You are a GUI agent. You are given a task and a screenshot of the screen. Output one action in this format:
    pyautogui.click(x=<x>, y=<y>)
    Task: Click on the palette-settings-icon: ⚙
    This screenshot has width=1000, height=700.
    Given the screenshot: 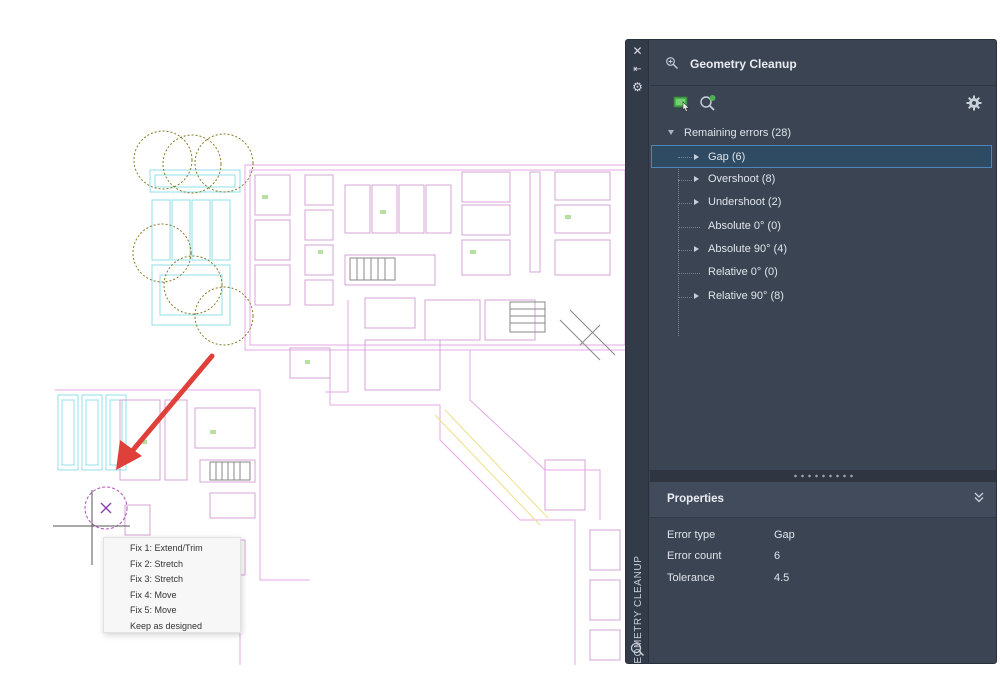 What is the action you would take?
    pyautogui.click(x=637, y=87)
    